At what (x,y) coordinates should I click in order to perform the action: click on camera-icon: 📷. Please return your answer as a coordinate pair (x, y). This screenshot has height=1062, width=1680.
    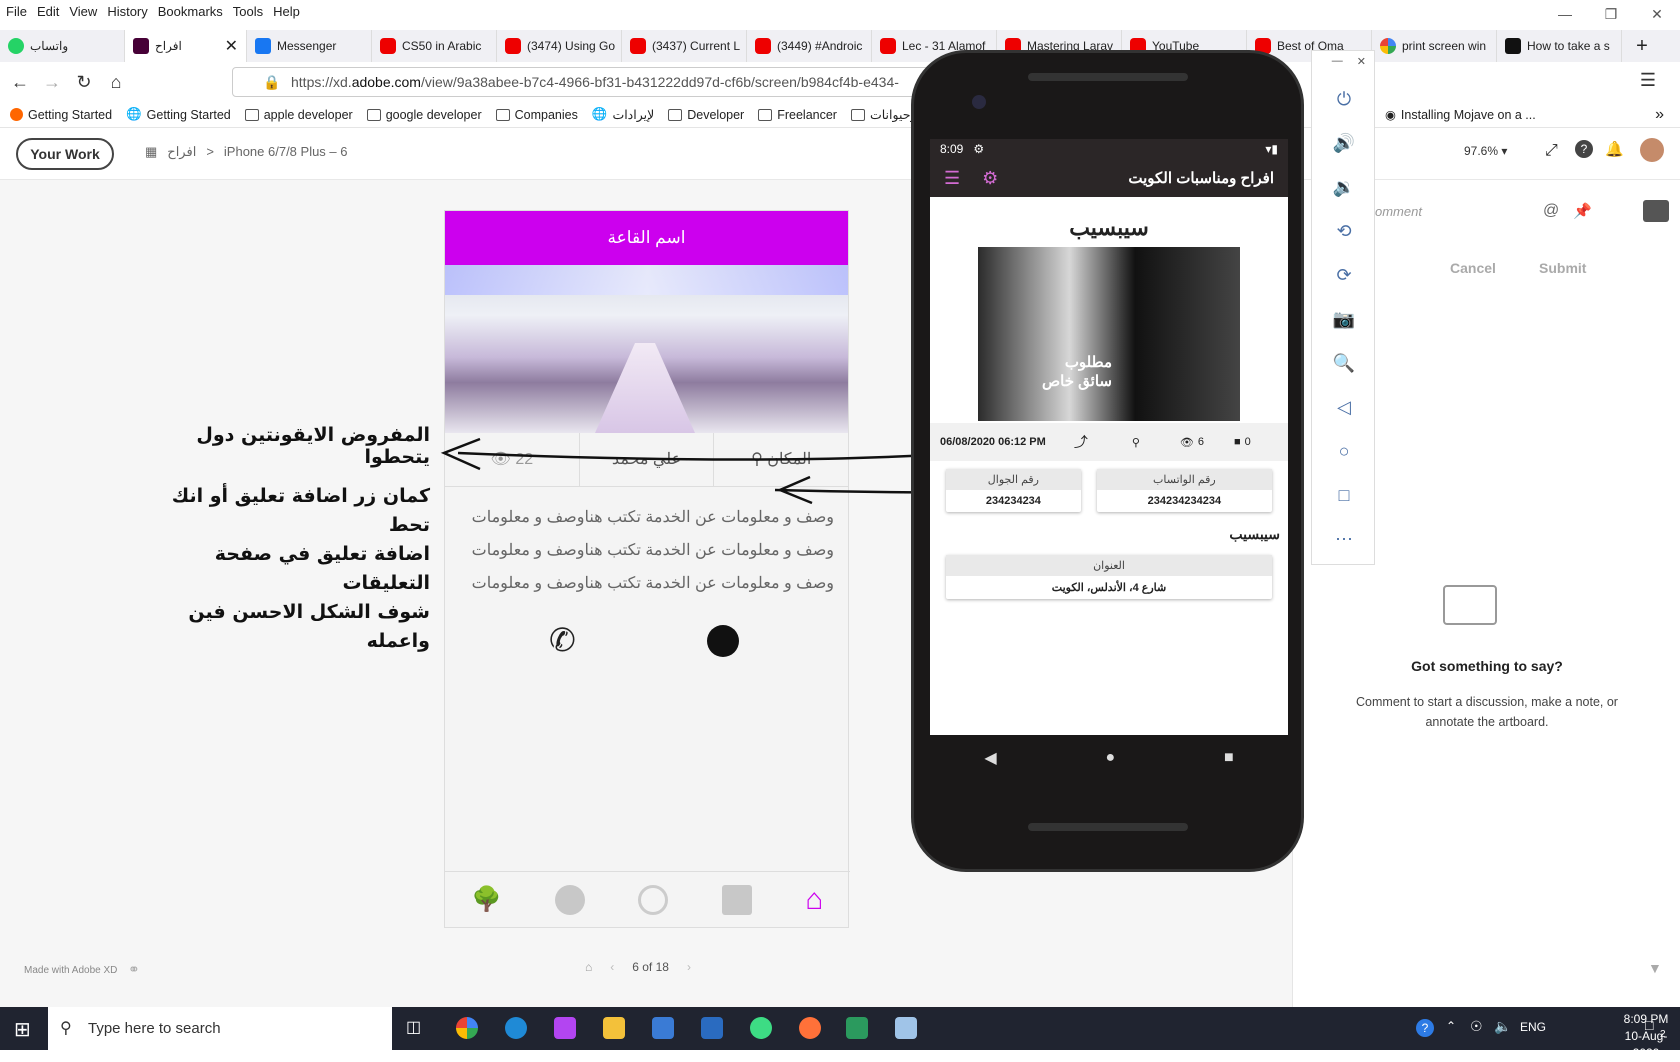
    Looking at the image, I should click on (1344, 319).